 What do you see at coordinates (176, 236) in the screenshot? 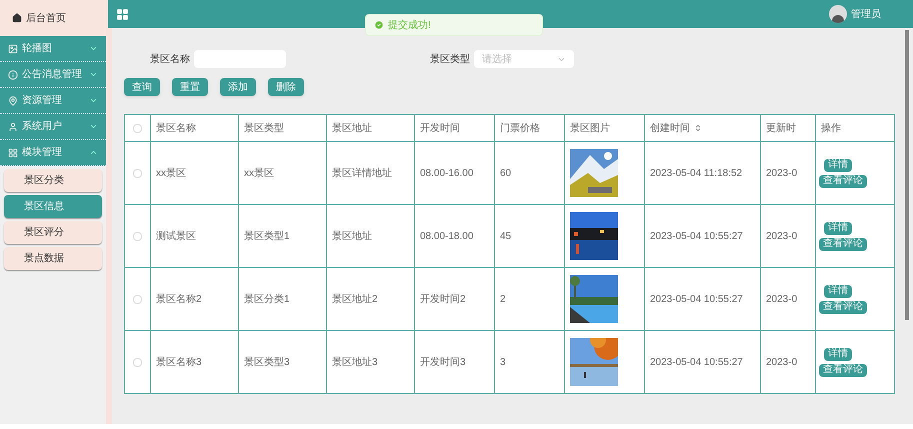
I see `table-cell: 测试景区` at bounding box center [176, 236].